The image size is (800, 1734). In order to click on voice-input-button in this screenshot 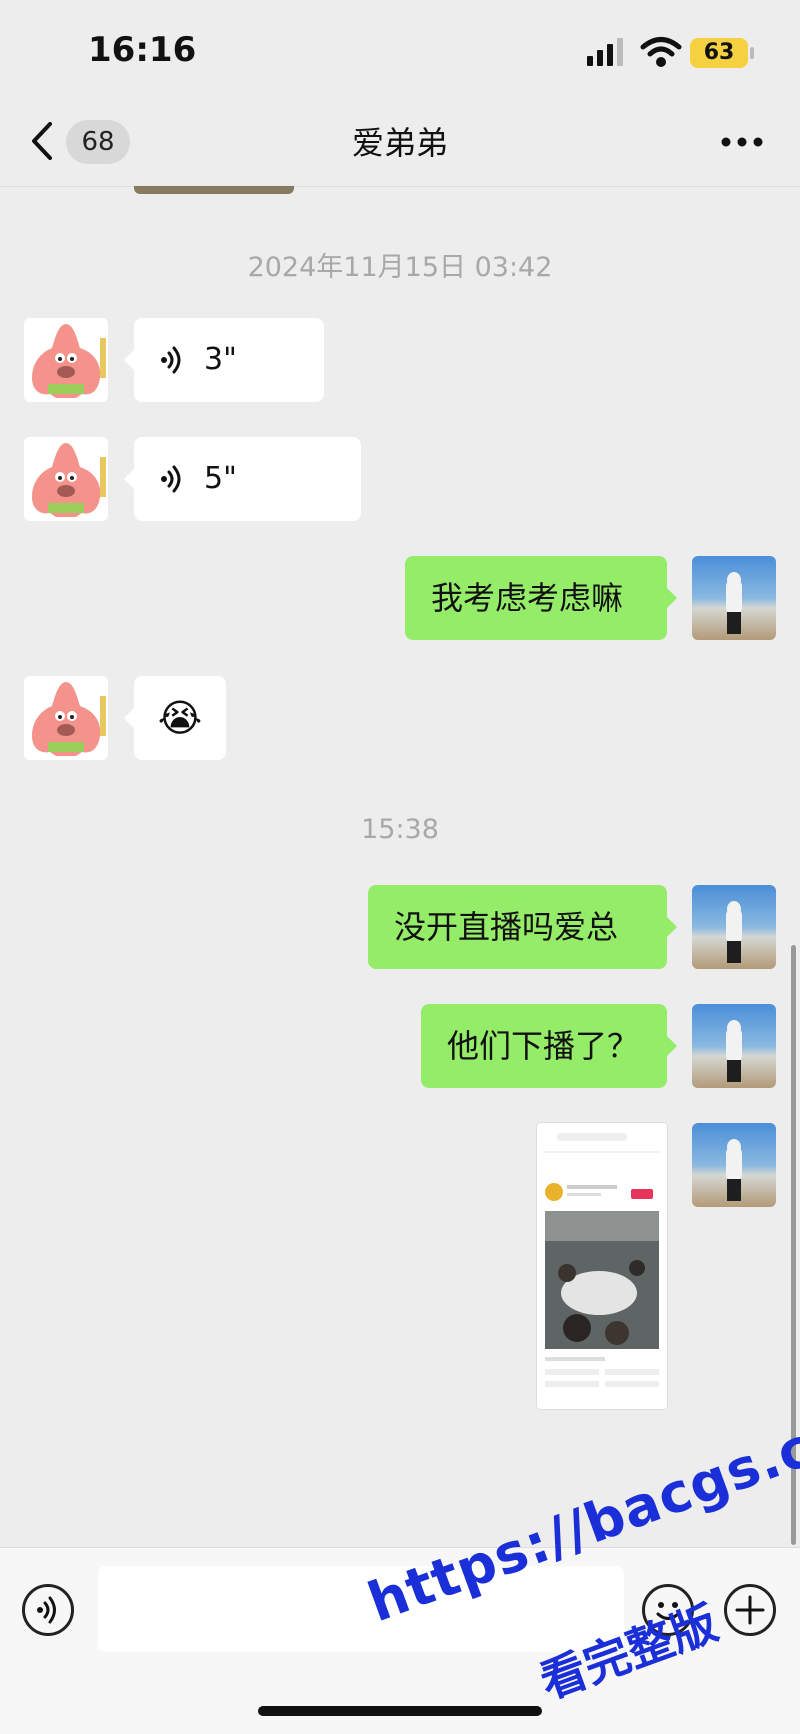, I will do `click(48, 1610)`.